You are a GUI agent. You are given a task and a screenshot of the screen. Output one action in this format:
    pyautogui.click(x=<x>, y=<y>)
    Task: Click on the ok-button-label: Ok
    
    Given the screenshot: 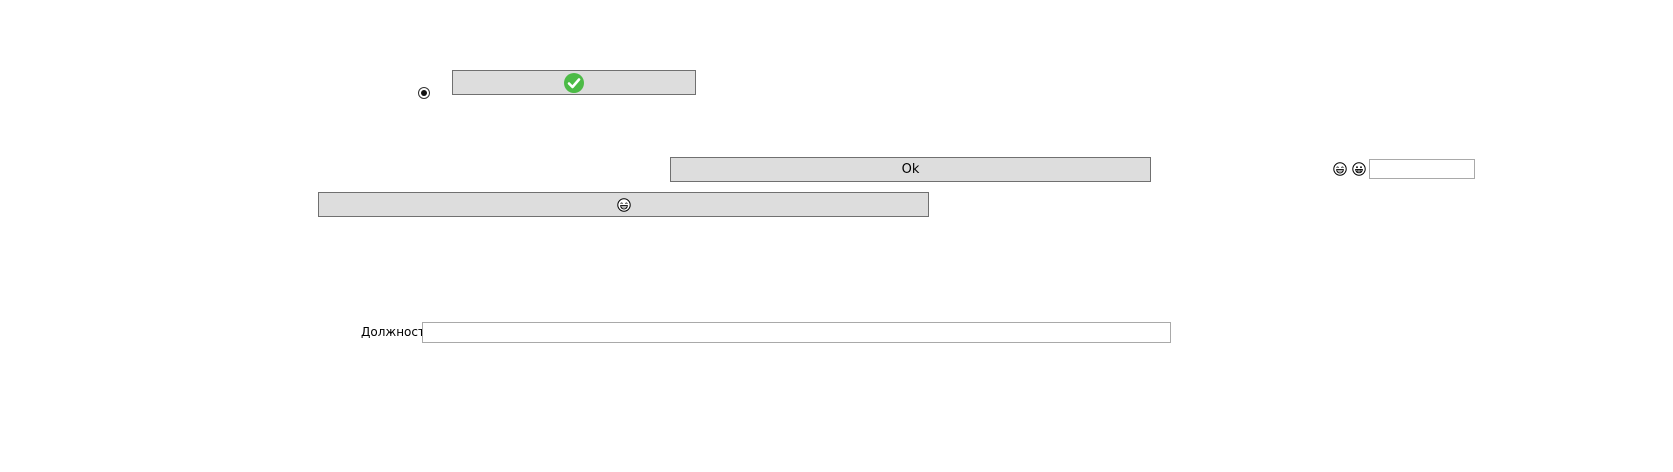 What is the action you would take?
    pyautogui.click(x=910, y=169)
    